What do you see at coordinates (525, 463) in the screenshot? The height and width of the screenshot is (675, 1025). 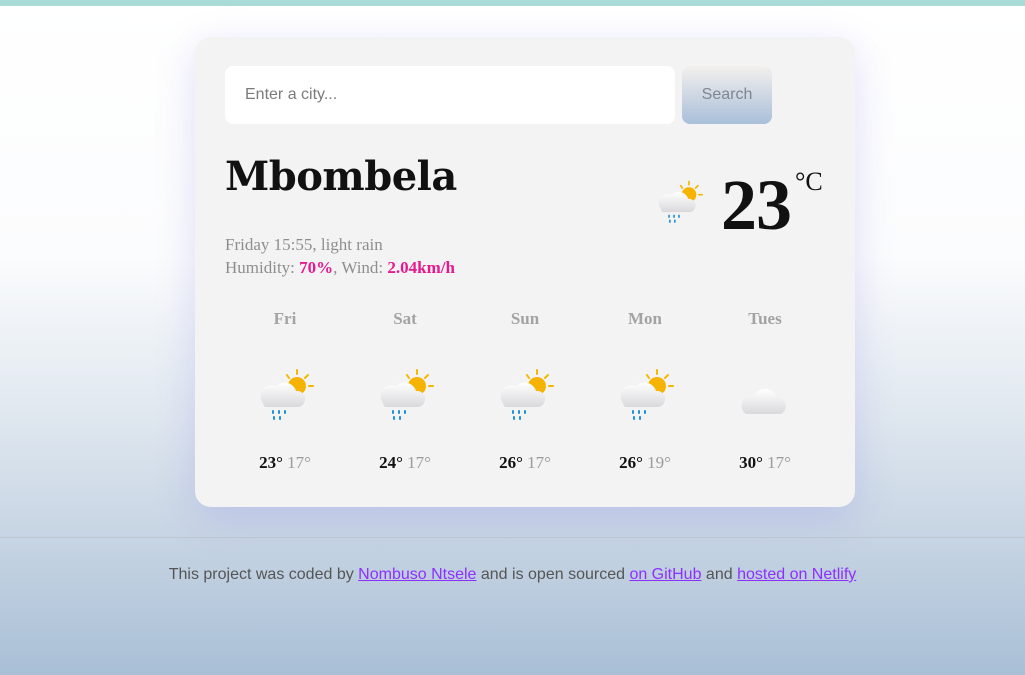 I see `forecast-temperatures: 26° 17°` at bounding box center [525, 463].